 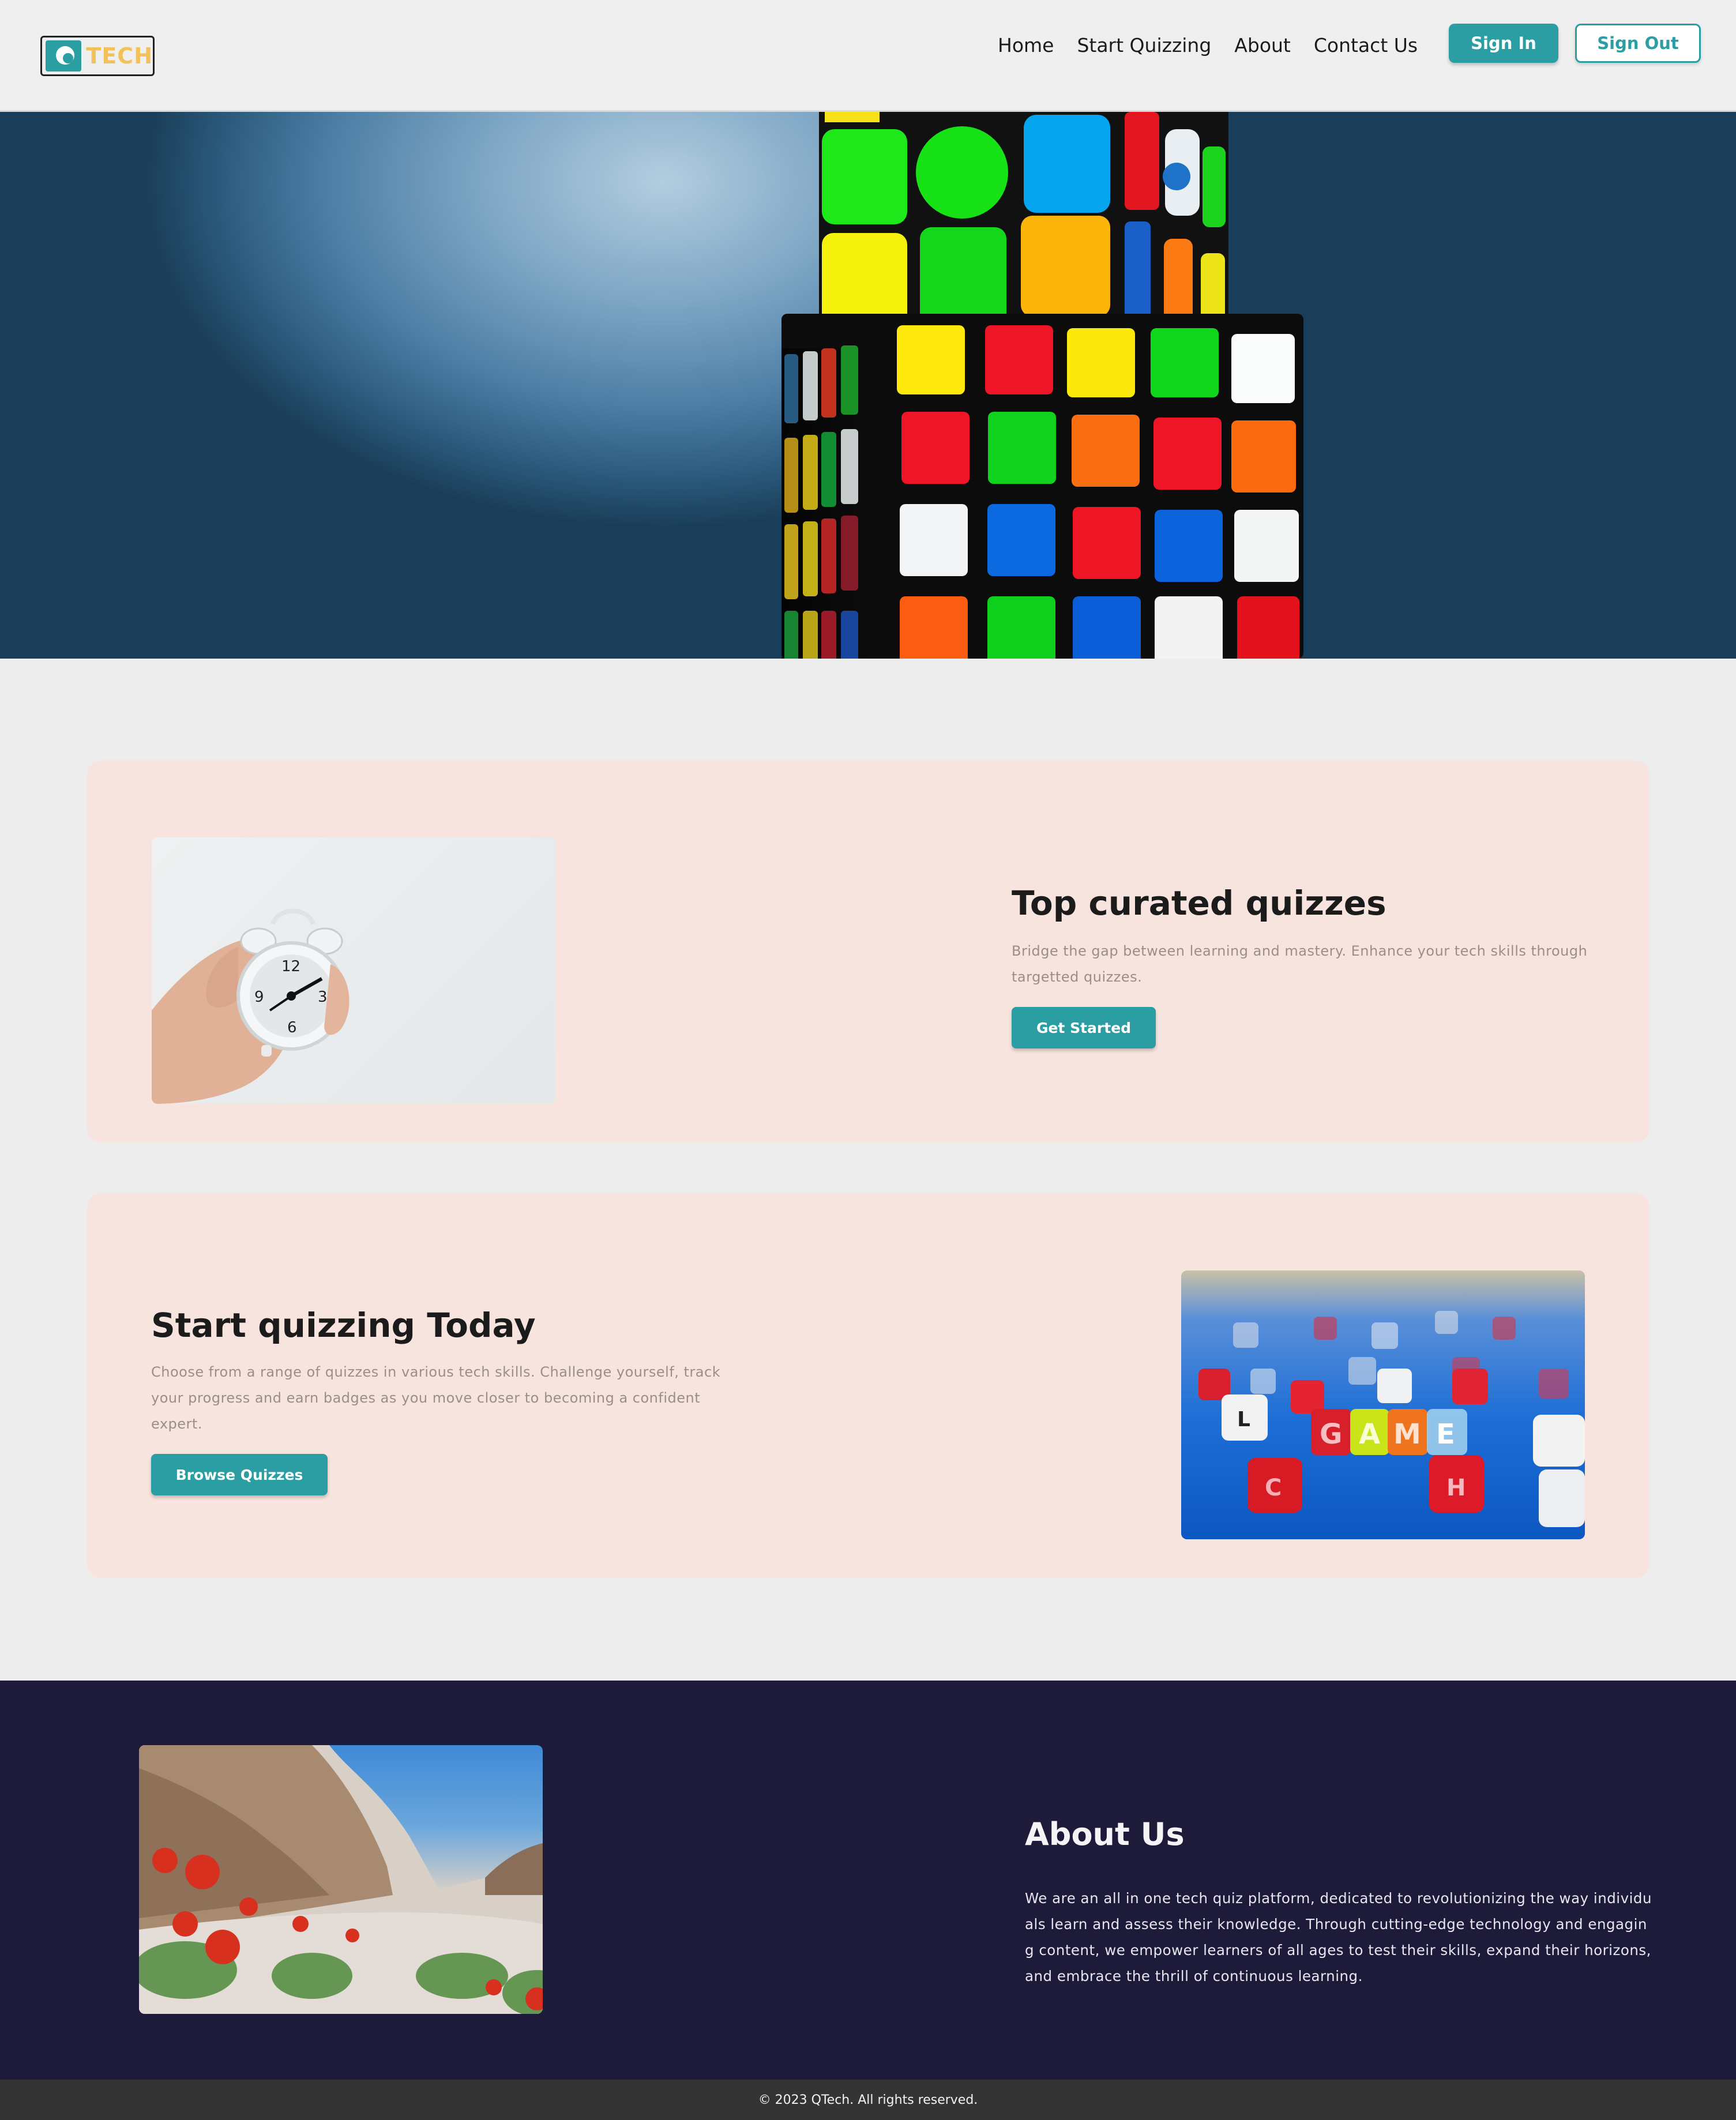 I want to click on alarm-clock-image: 12 3 6 9, so click(x=353, y=970).